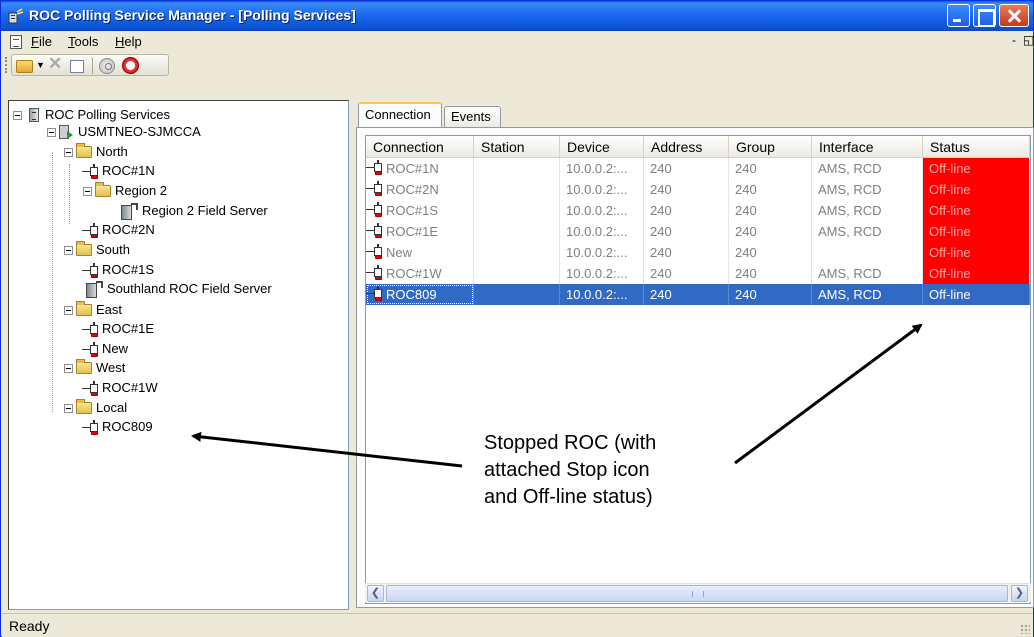 This screenshot has height=637, width=1034. What do you see at coordinates (420, 273) in the screenshot?
I see `cell-connection: ROC#1W` at bounding box center [420, 273].